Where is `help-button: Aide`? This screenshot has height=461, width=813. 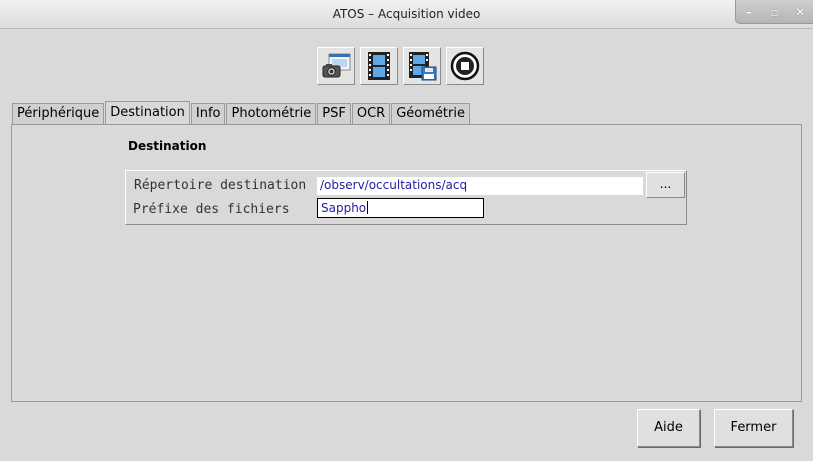
help-button: Aide is located at coordinates (668, 428).